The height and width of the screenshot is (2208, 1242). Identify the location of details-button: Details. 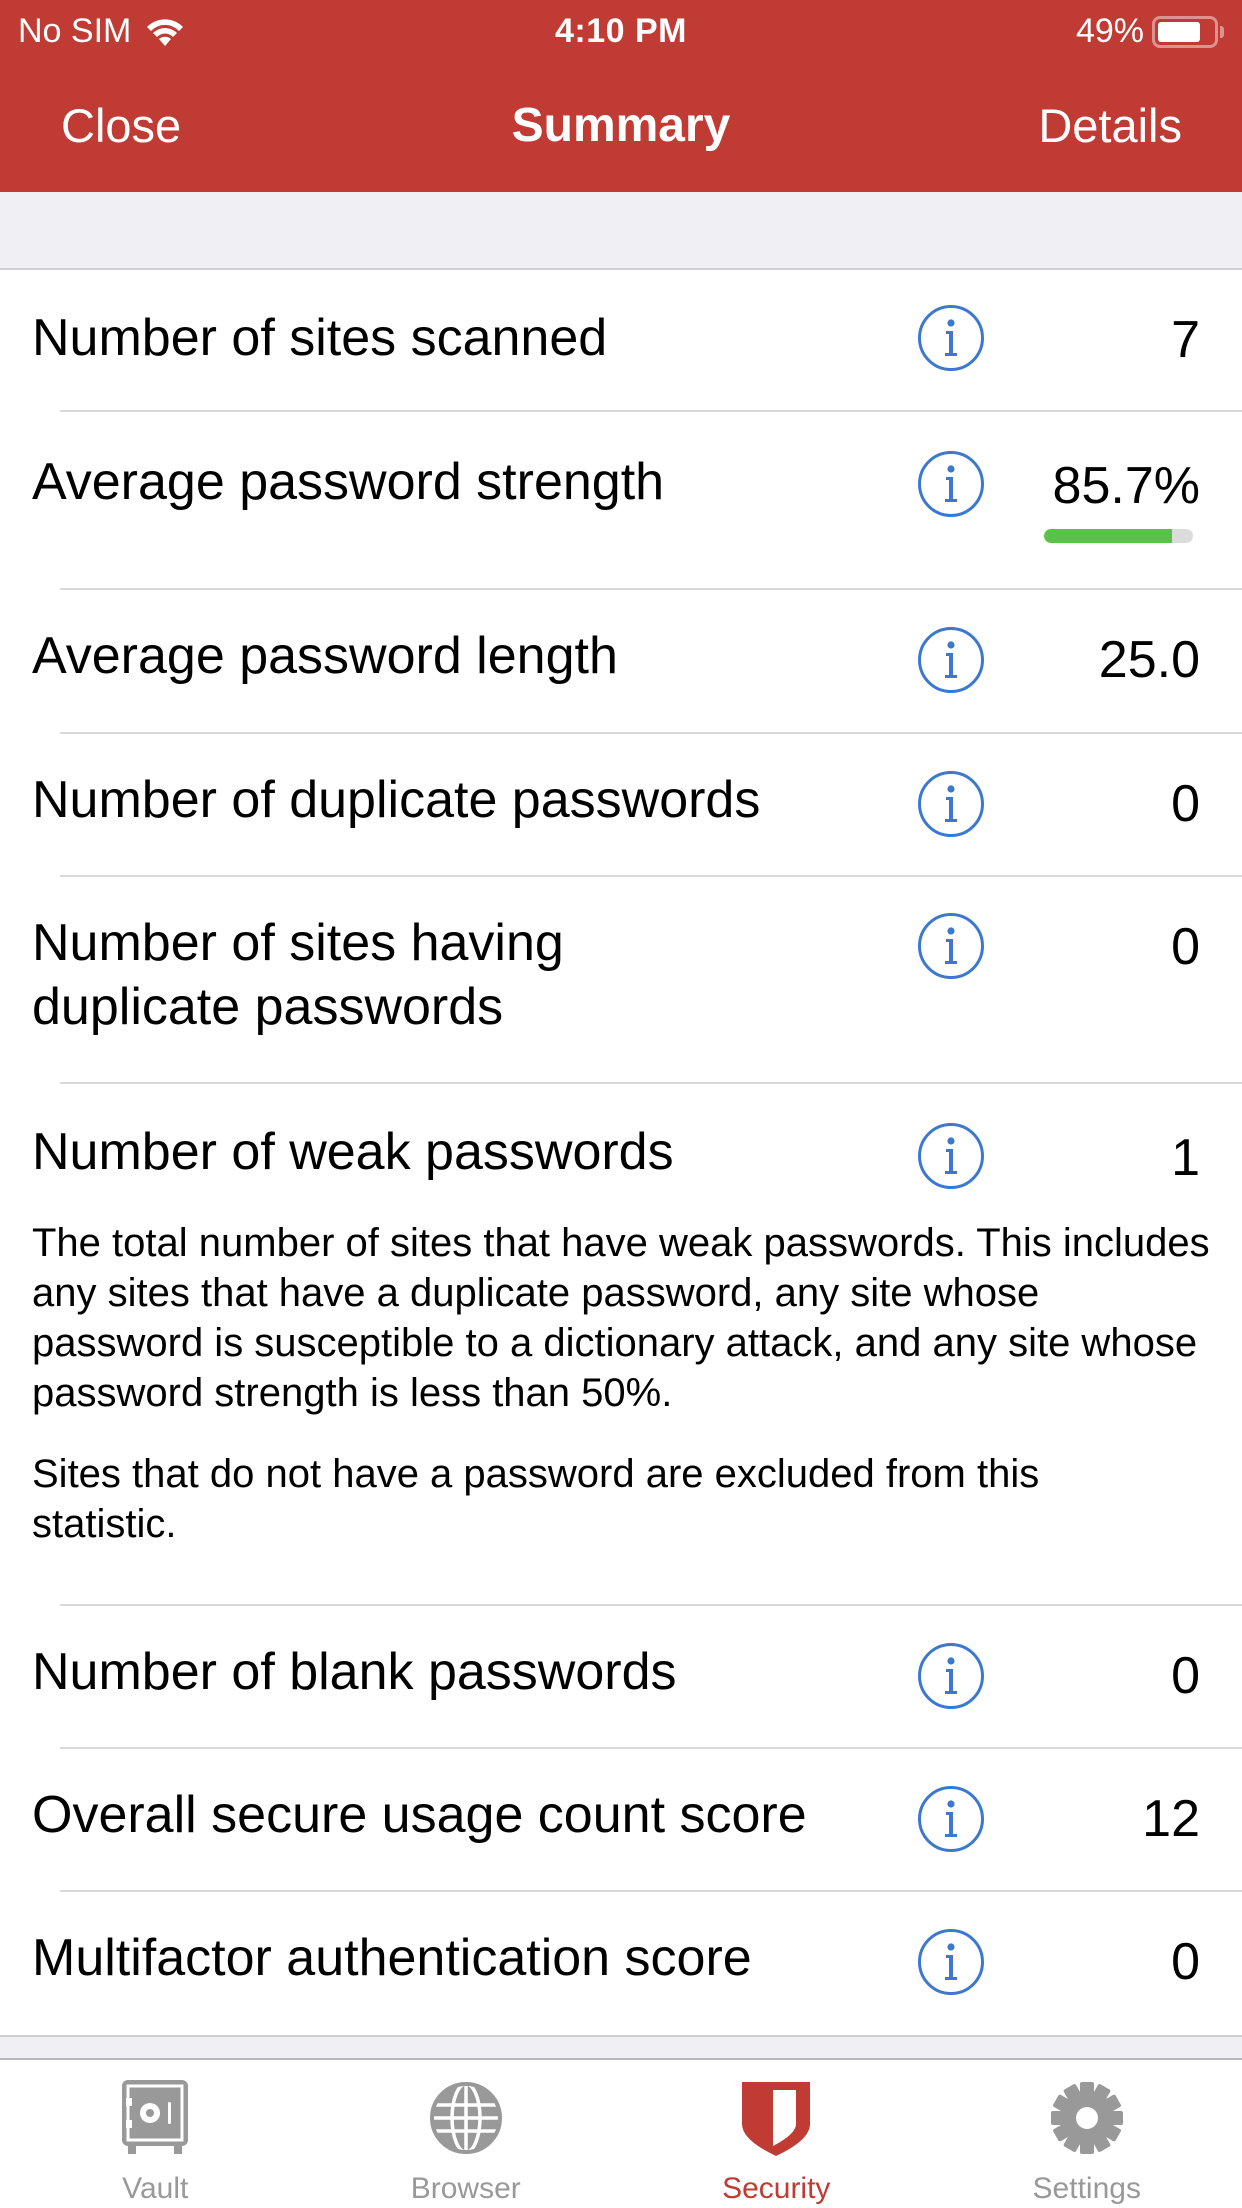
(1110, 125).